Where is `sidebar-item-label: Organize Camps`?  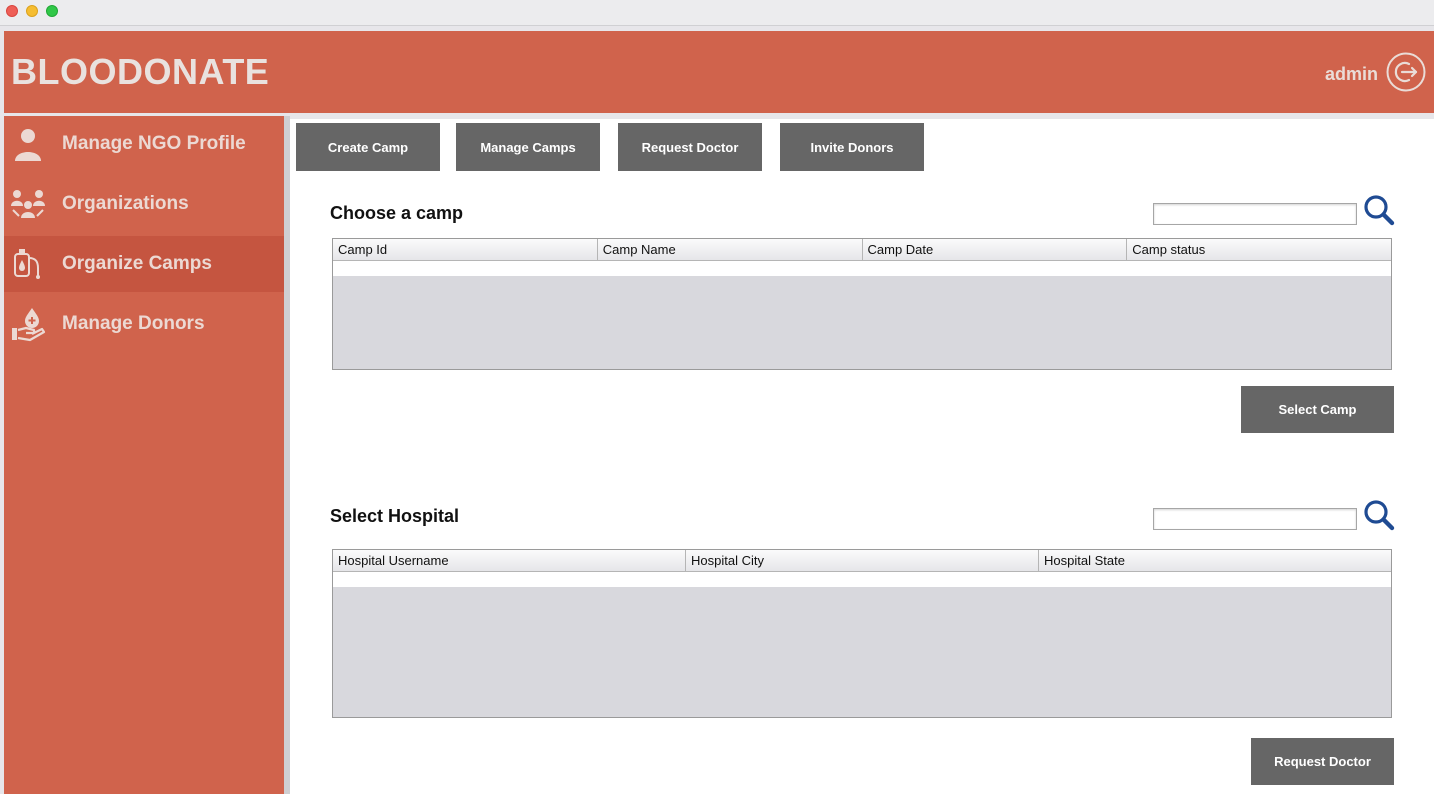
sidebar-item-label: Organize Camps is located at coordinates (137, 263).